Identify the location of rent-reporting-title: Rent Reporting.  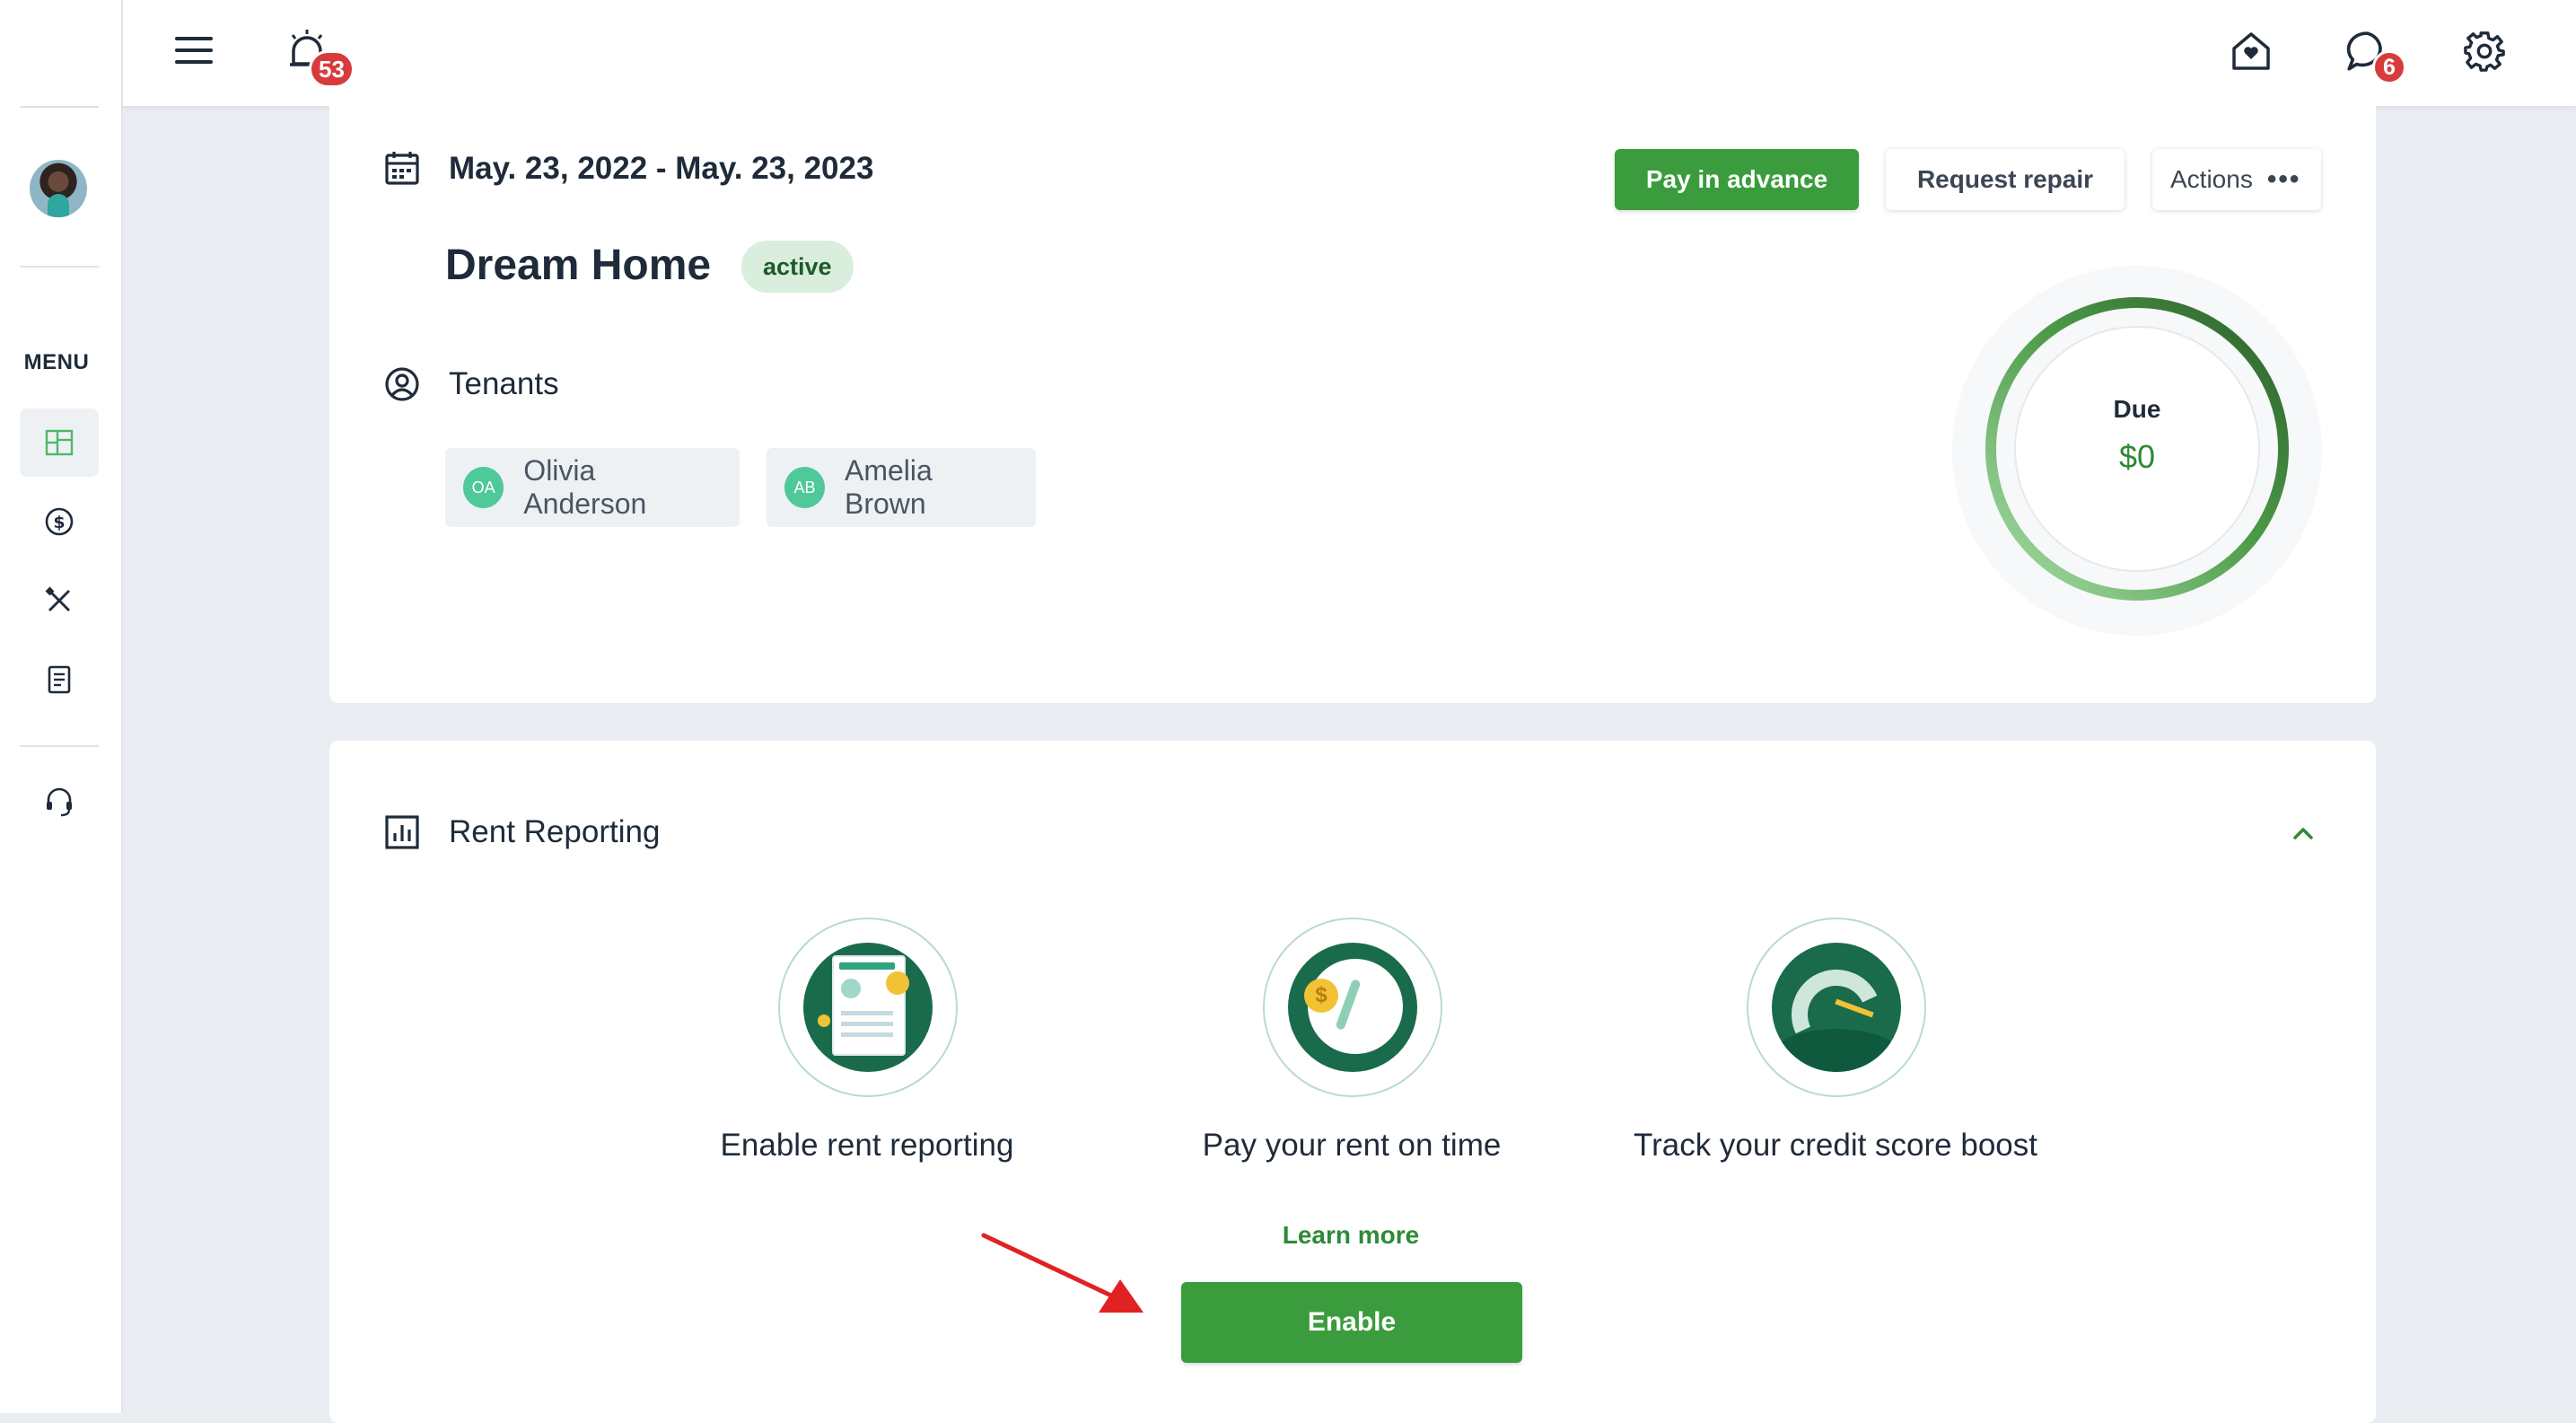
(555, 831).